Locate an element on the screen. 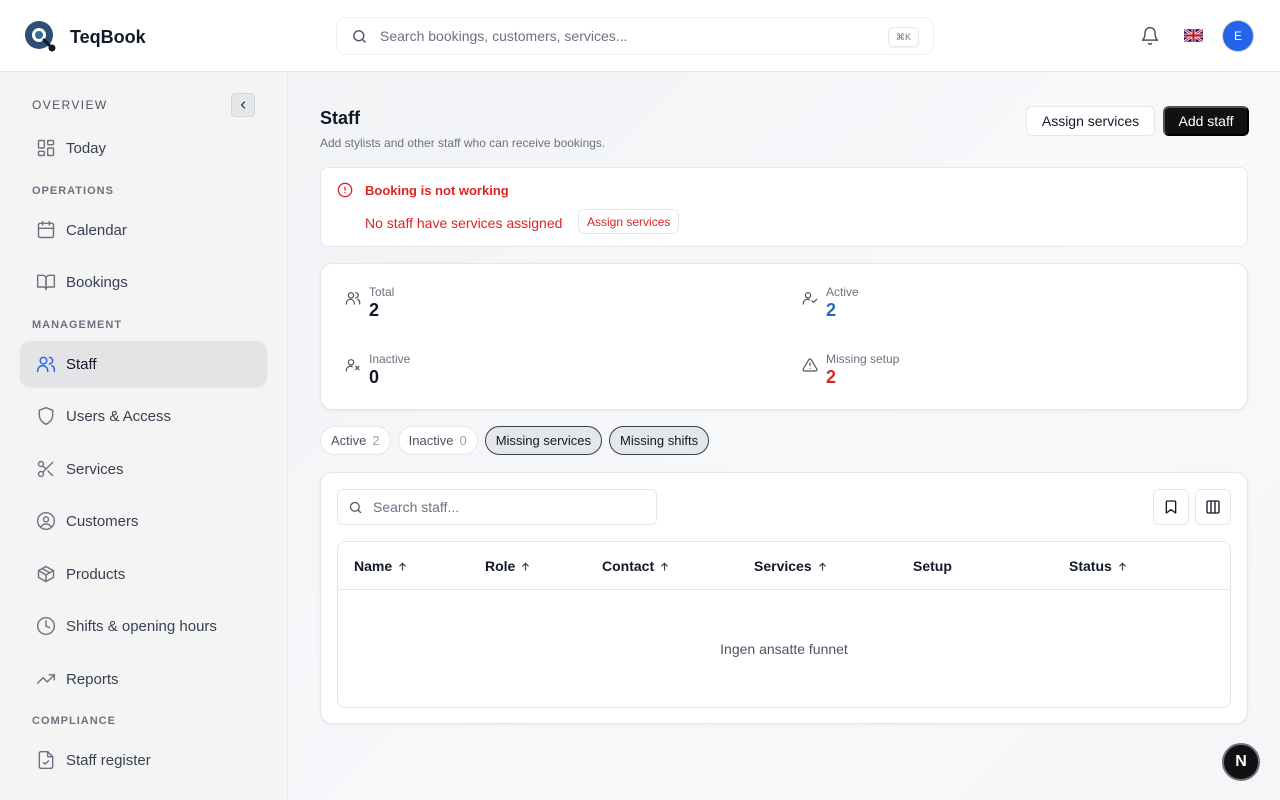  column-label: Setup is located at coordinates (932, 566).